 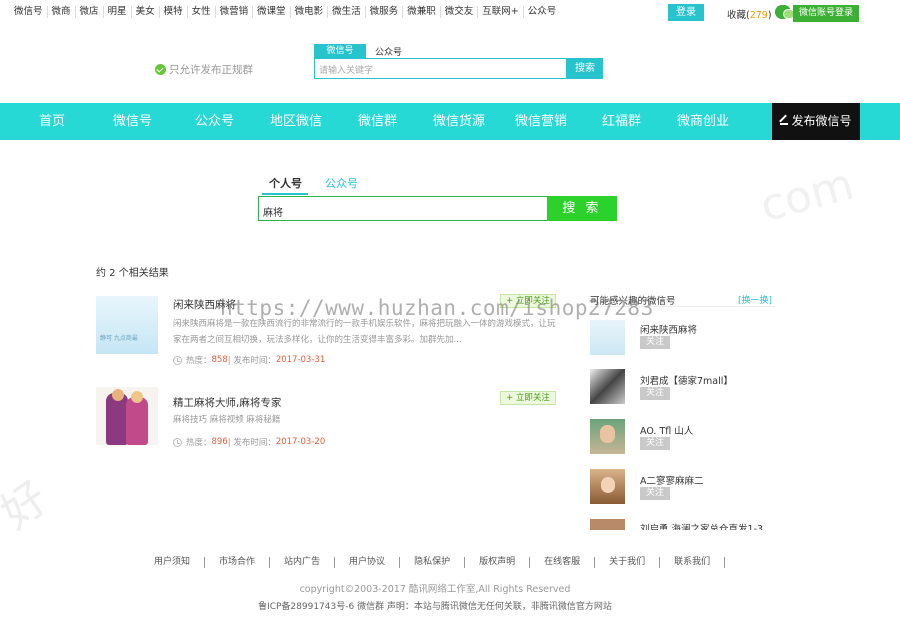 What do you see at coordinates (214, 121) in the screenshot?
I see `nav-official-account: 公众号` at bounding box center [214, 121].